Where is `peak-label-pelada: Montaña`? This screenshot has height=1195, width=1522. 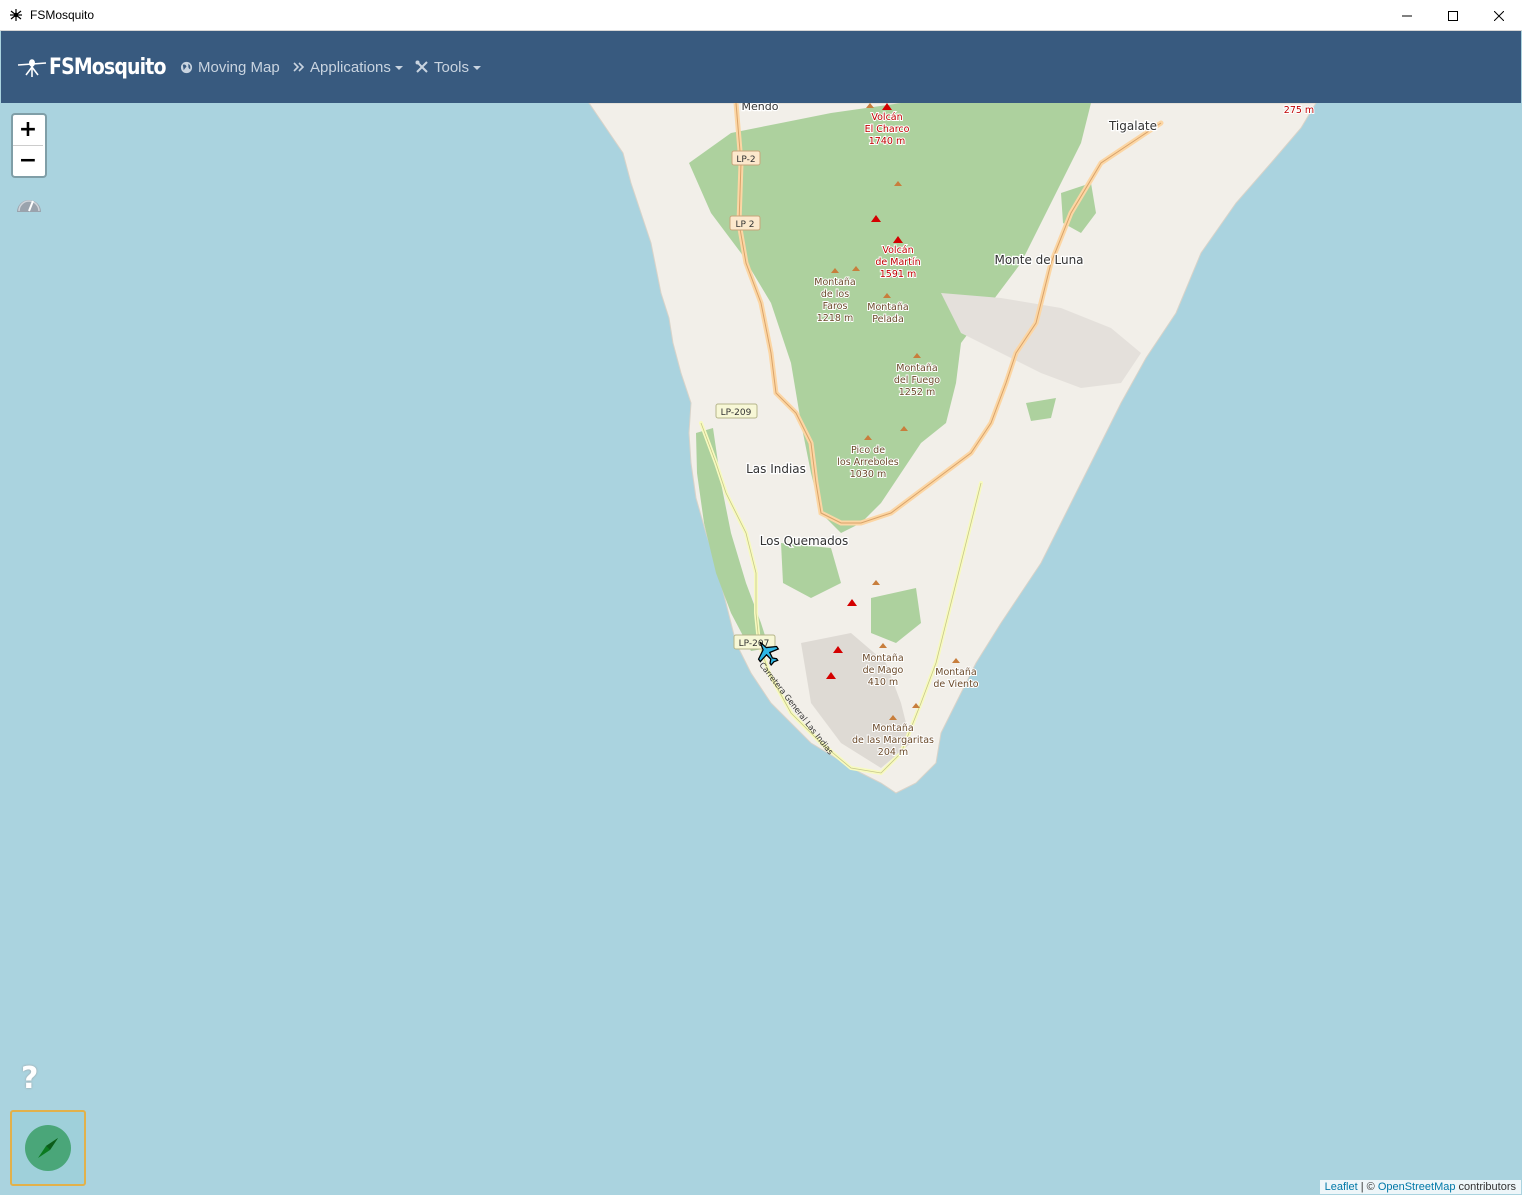 peak-label-pelada: Montaña is located at coordinates (887, 307).